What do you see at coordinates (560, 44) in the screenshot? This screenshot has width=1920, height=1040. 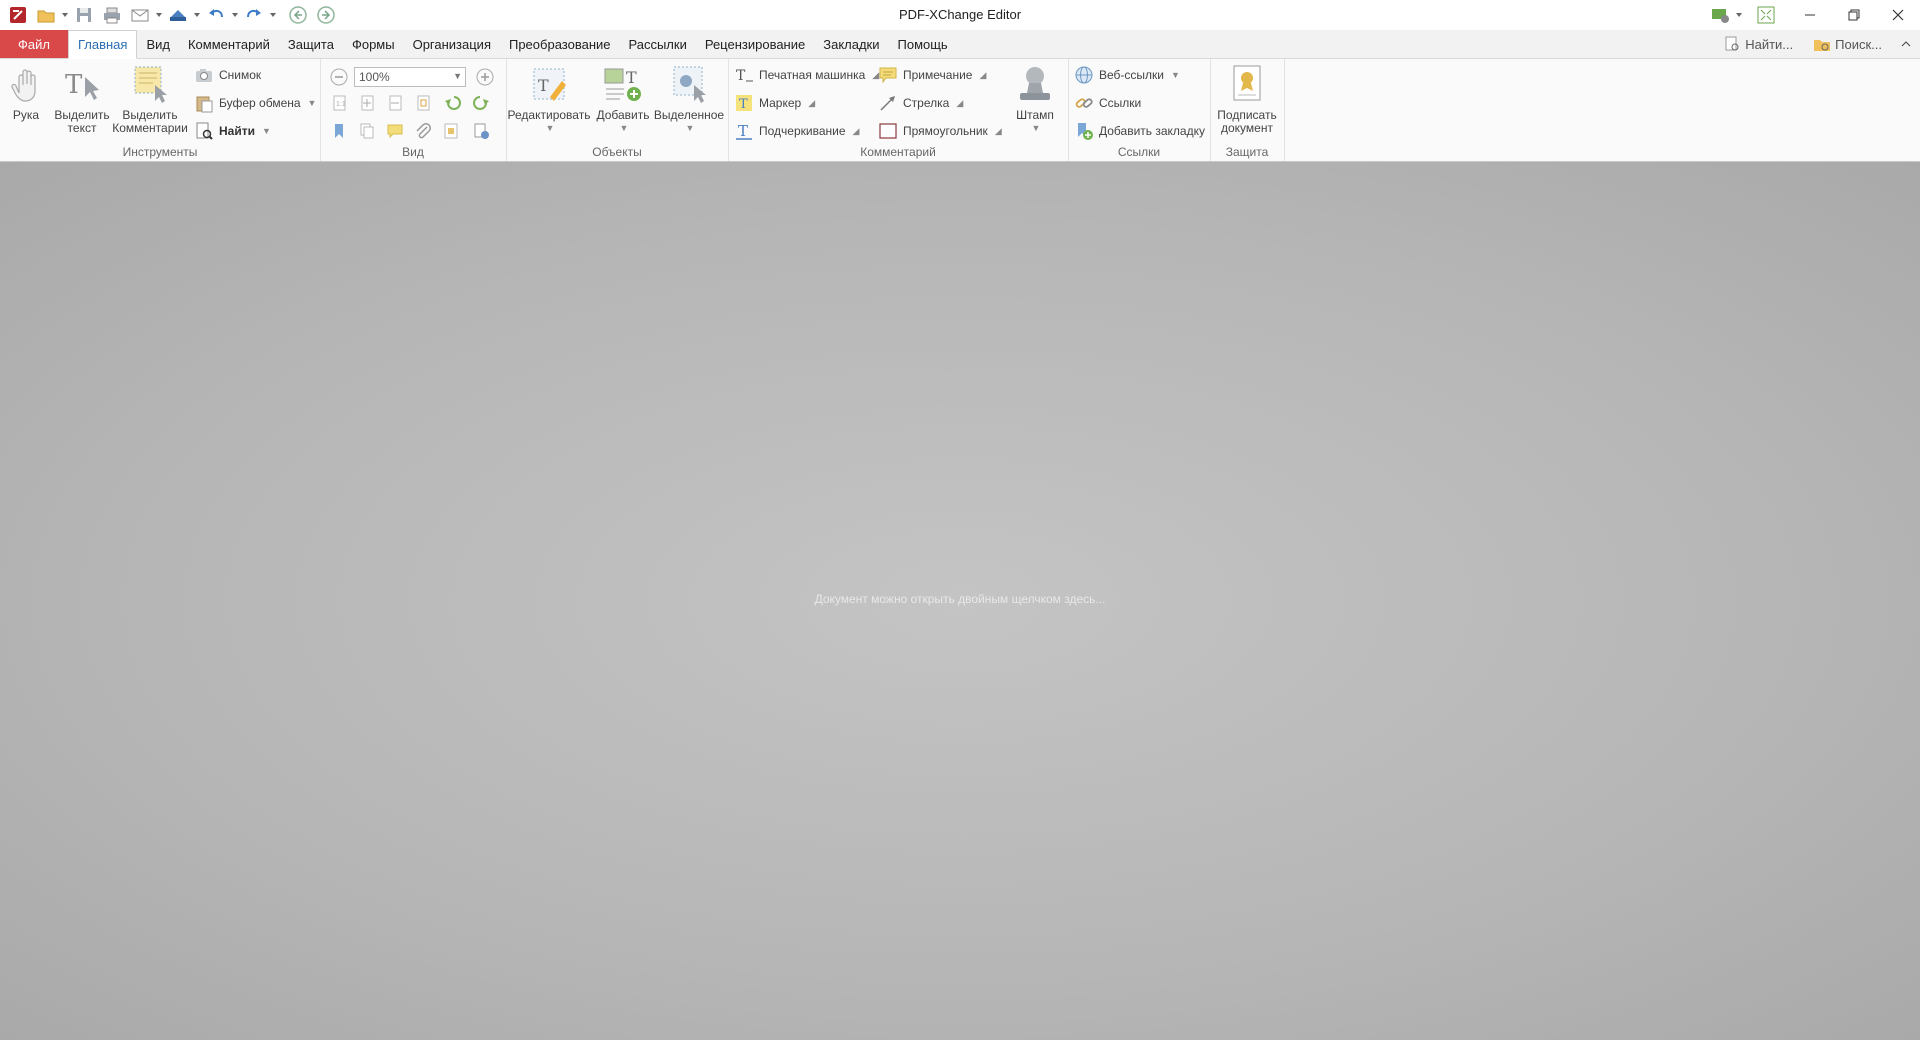 I see `tab-convert: Преобразование` at bounding box center [560, 44].